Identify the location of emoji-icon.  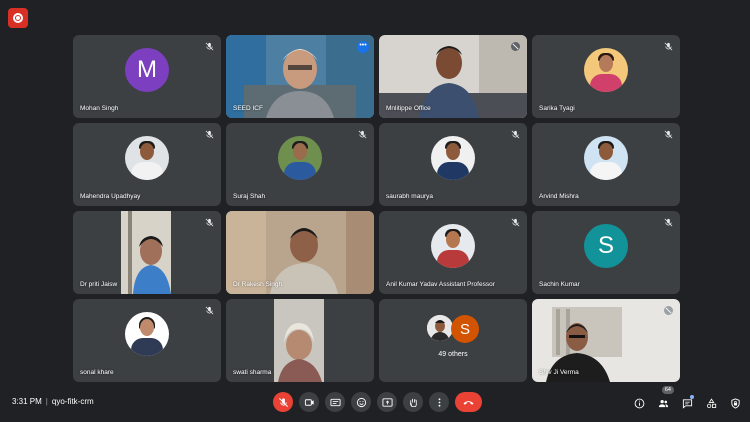
(361, 402).